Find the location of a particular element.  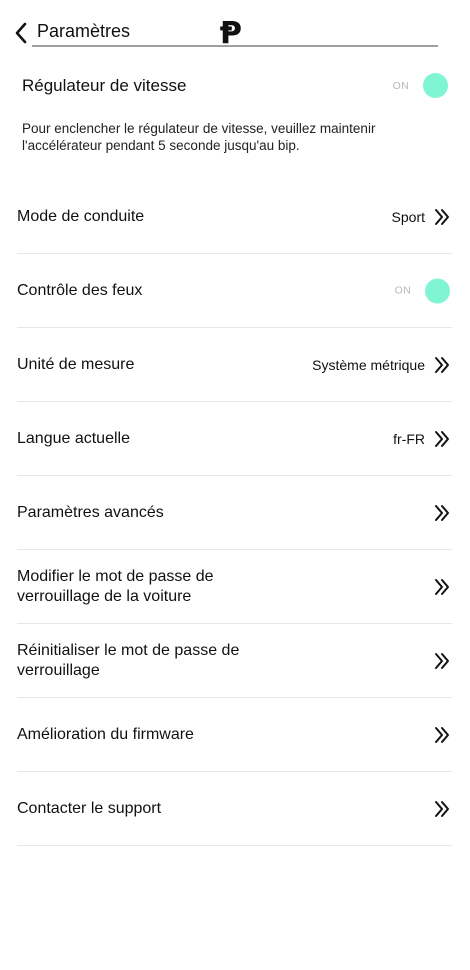

header-divider is located at coordinates (235, 46).